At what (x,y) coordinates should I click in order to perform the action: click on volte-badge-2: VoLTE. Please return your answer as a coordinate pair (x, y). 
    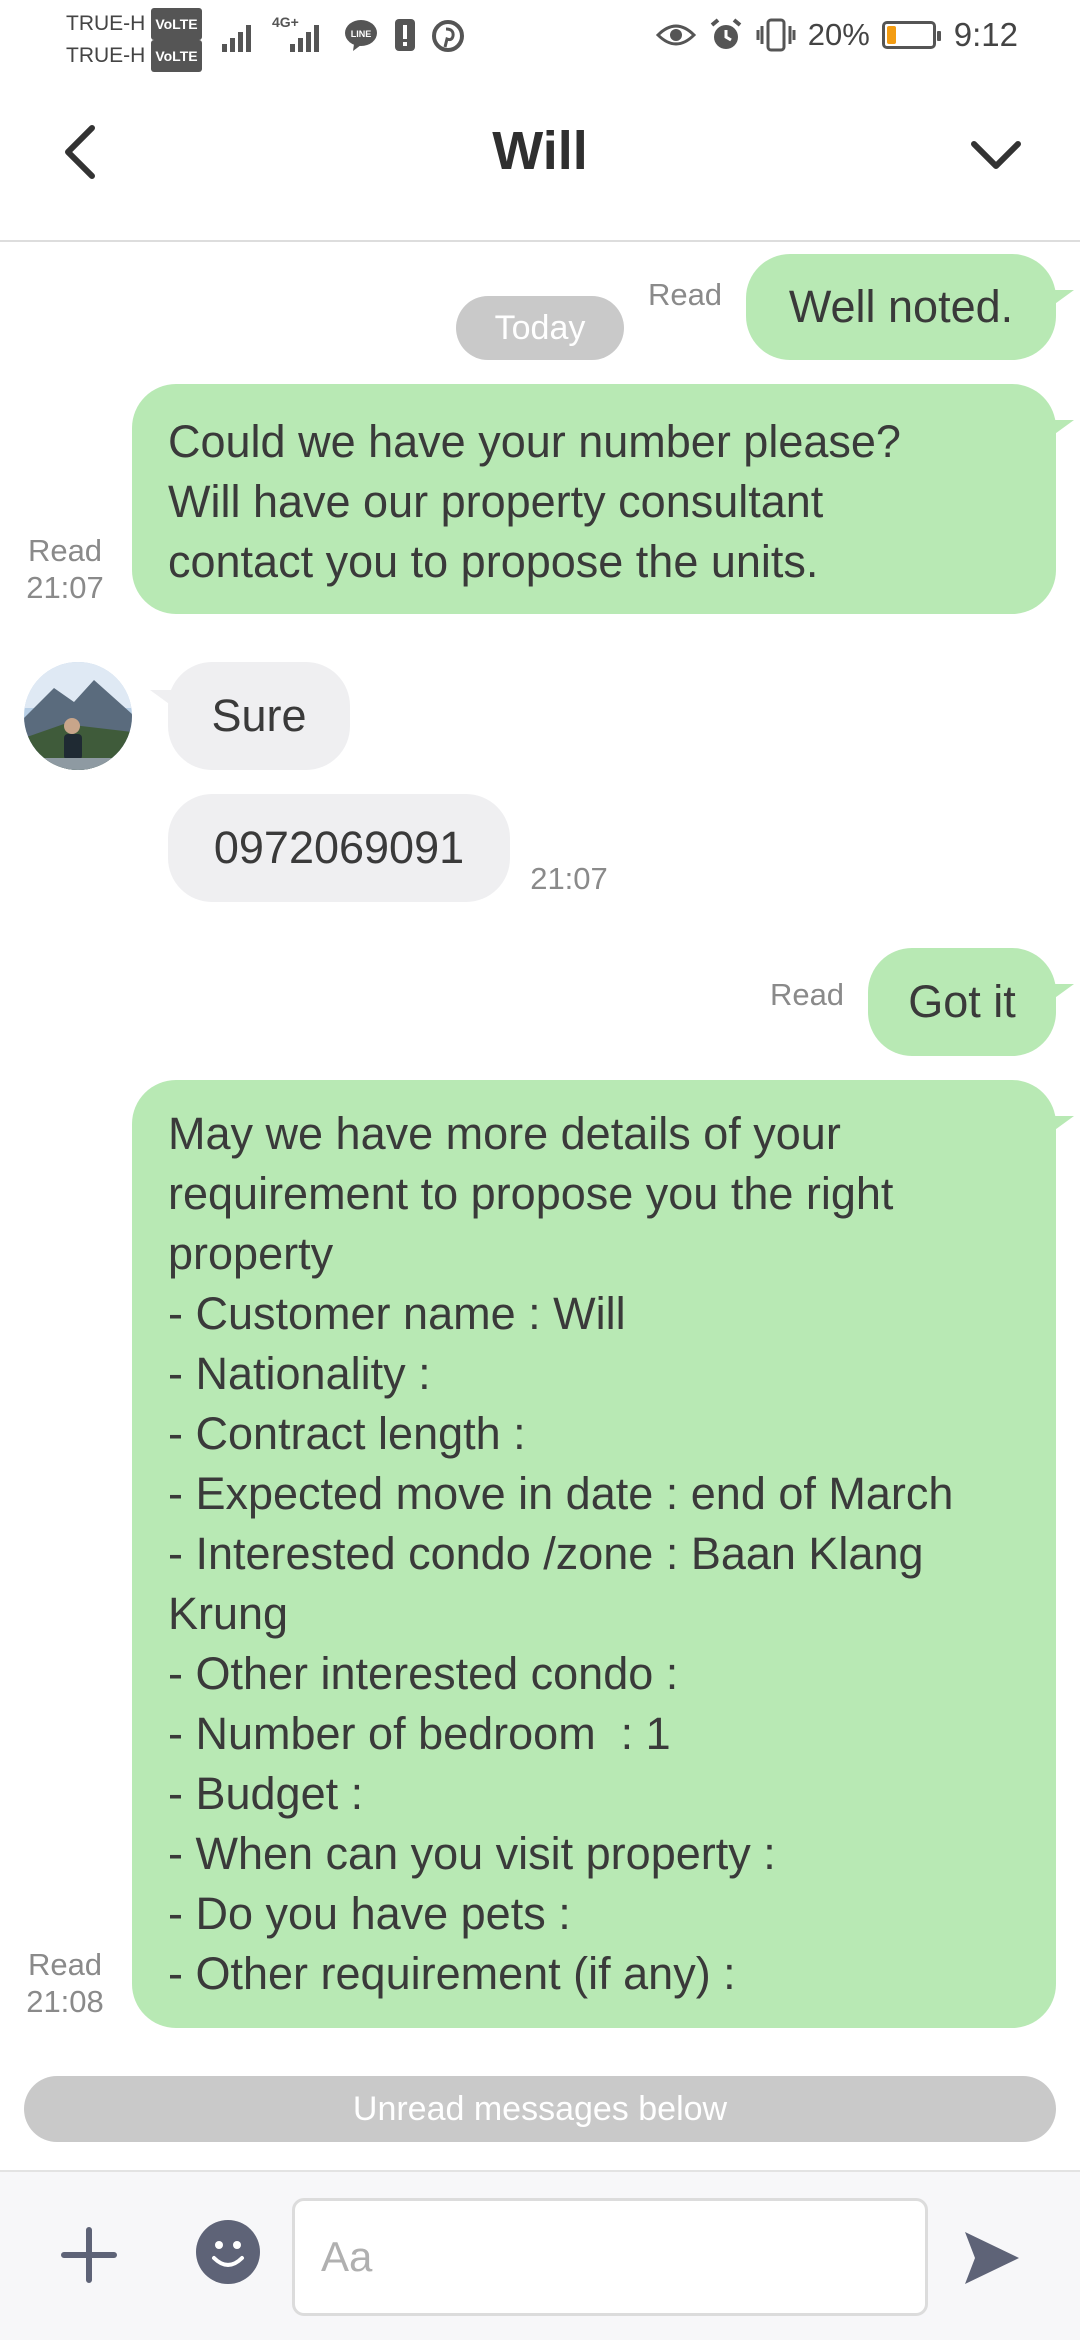
    Looking at the image, I should click on (176, 56).